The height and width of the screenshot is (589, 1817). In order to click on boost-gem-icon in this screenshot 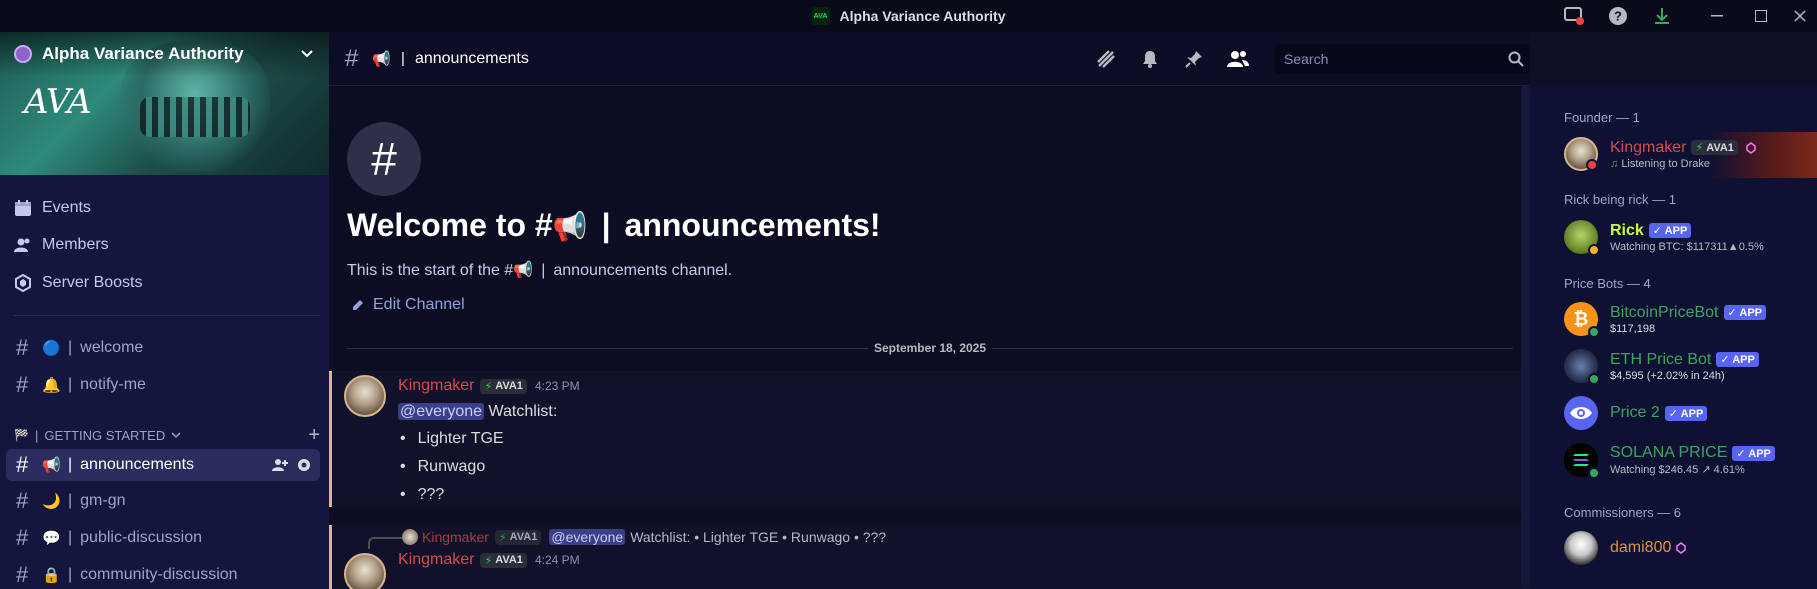, I will do `click(1681, 548)`.